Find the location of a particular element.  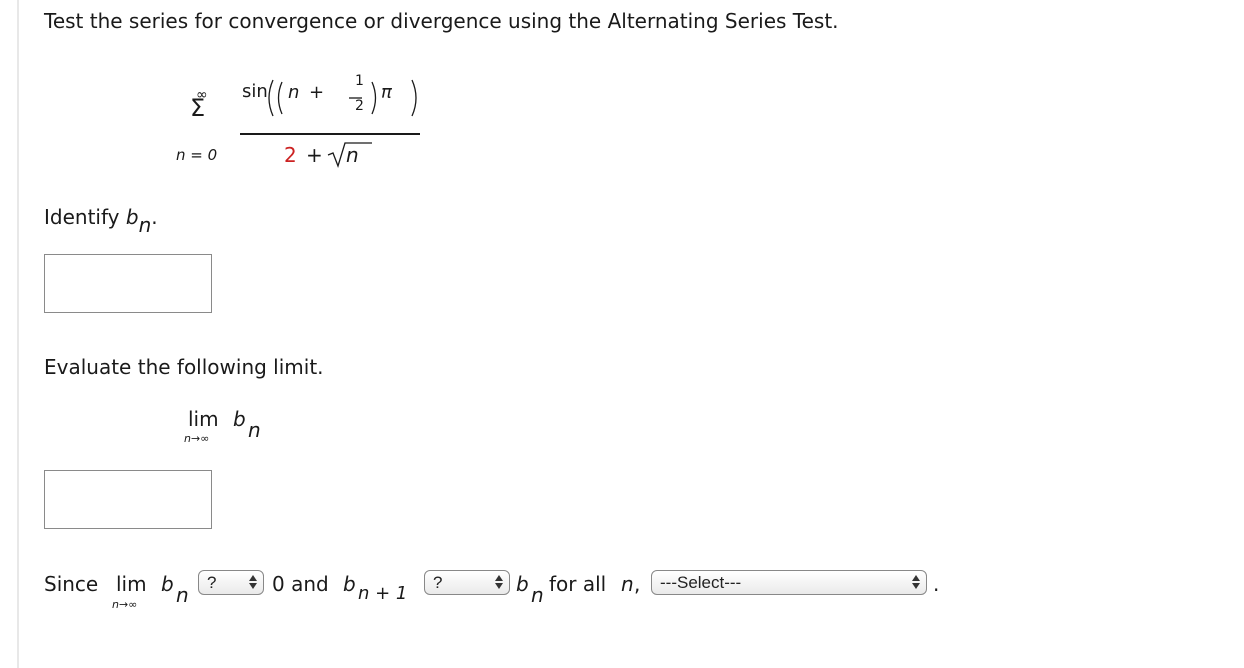

identify-b-sub: n is located at coordinates (145, 225).